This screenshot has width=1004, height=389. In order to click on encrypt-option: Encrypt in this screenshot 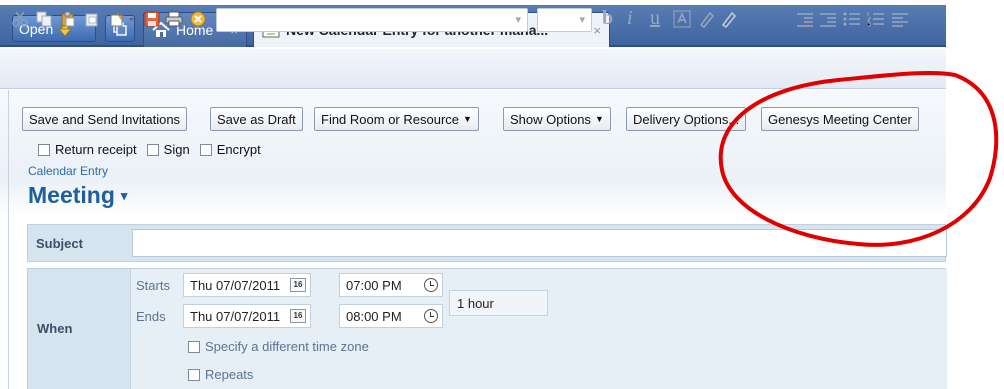, I will do `click(230, 149)`.